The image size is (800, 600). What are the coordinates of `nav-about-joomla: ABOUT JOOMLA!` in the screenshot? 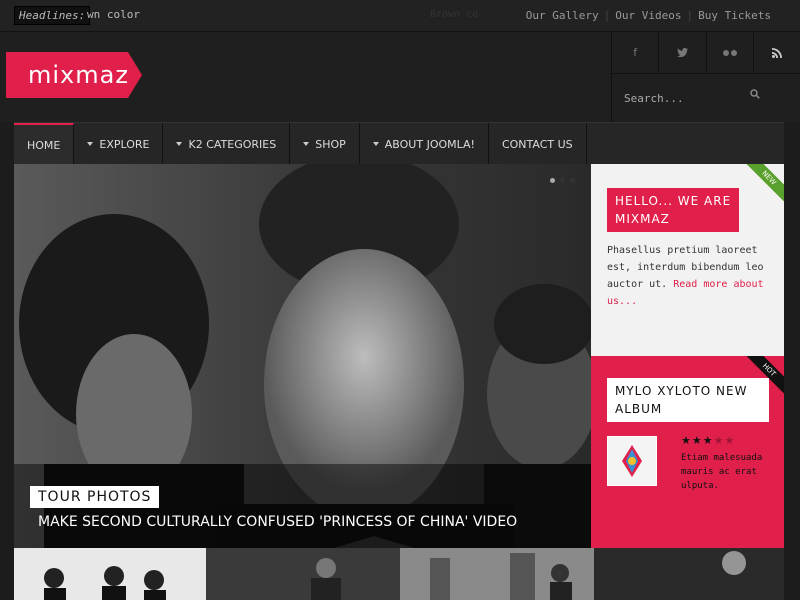 It's located at (424, 144).